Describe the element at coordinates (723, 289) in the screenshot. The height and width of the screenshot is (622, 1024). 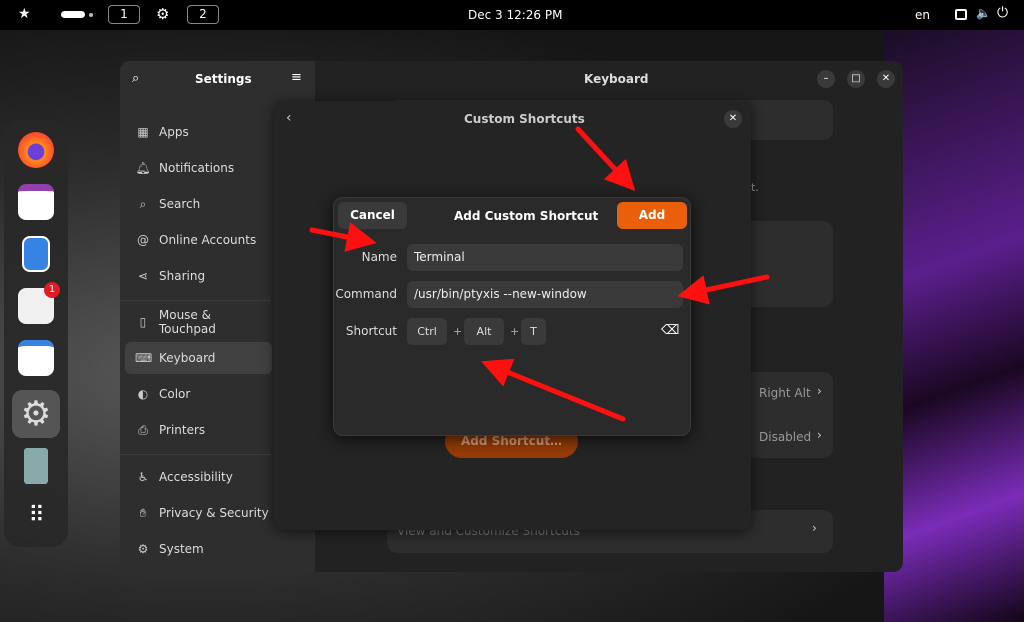
I see `arrow-to-command-field` at that location.